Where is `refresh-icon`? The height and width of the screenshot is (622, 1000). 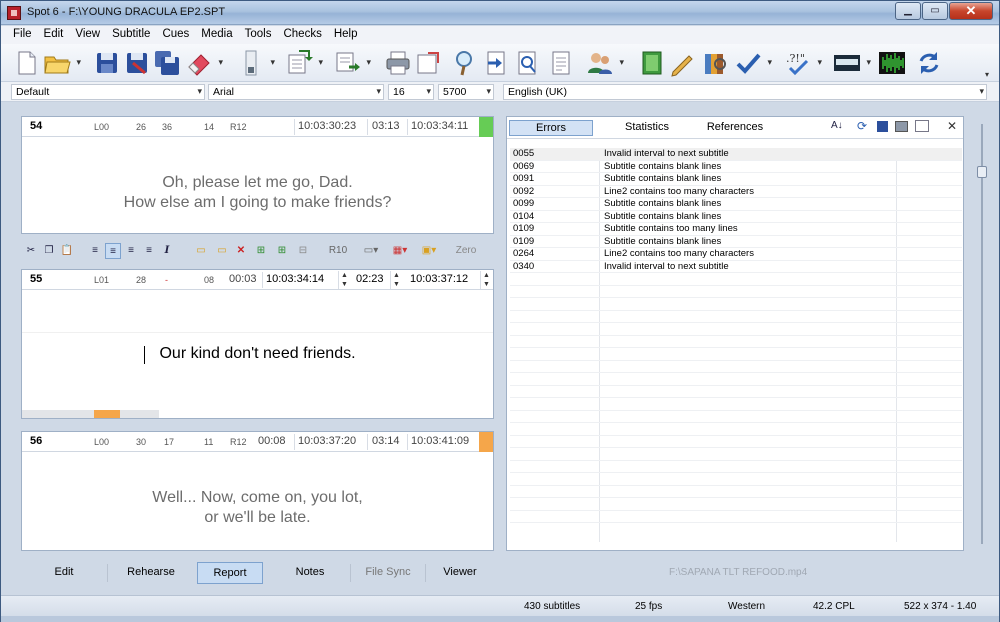 refresh-icon is located at coordinates (929, 63).